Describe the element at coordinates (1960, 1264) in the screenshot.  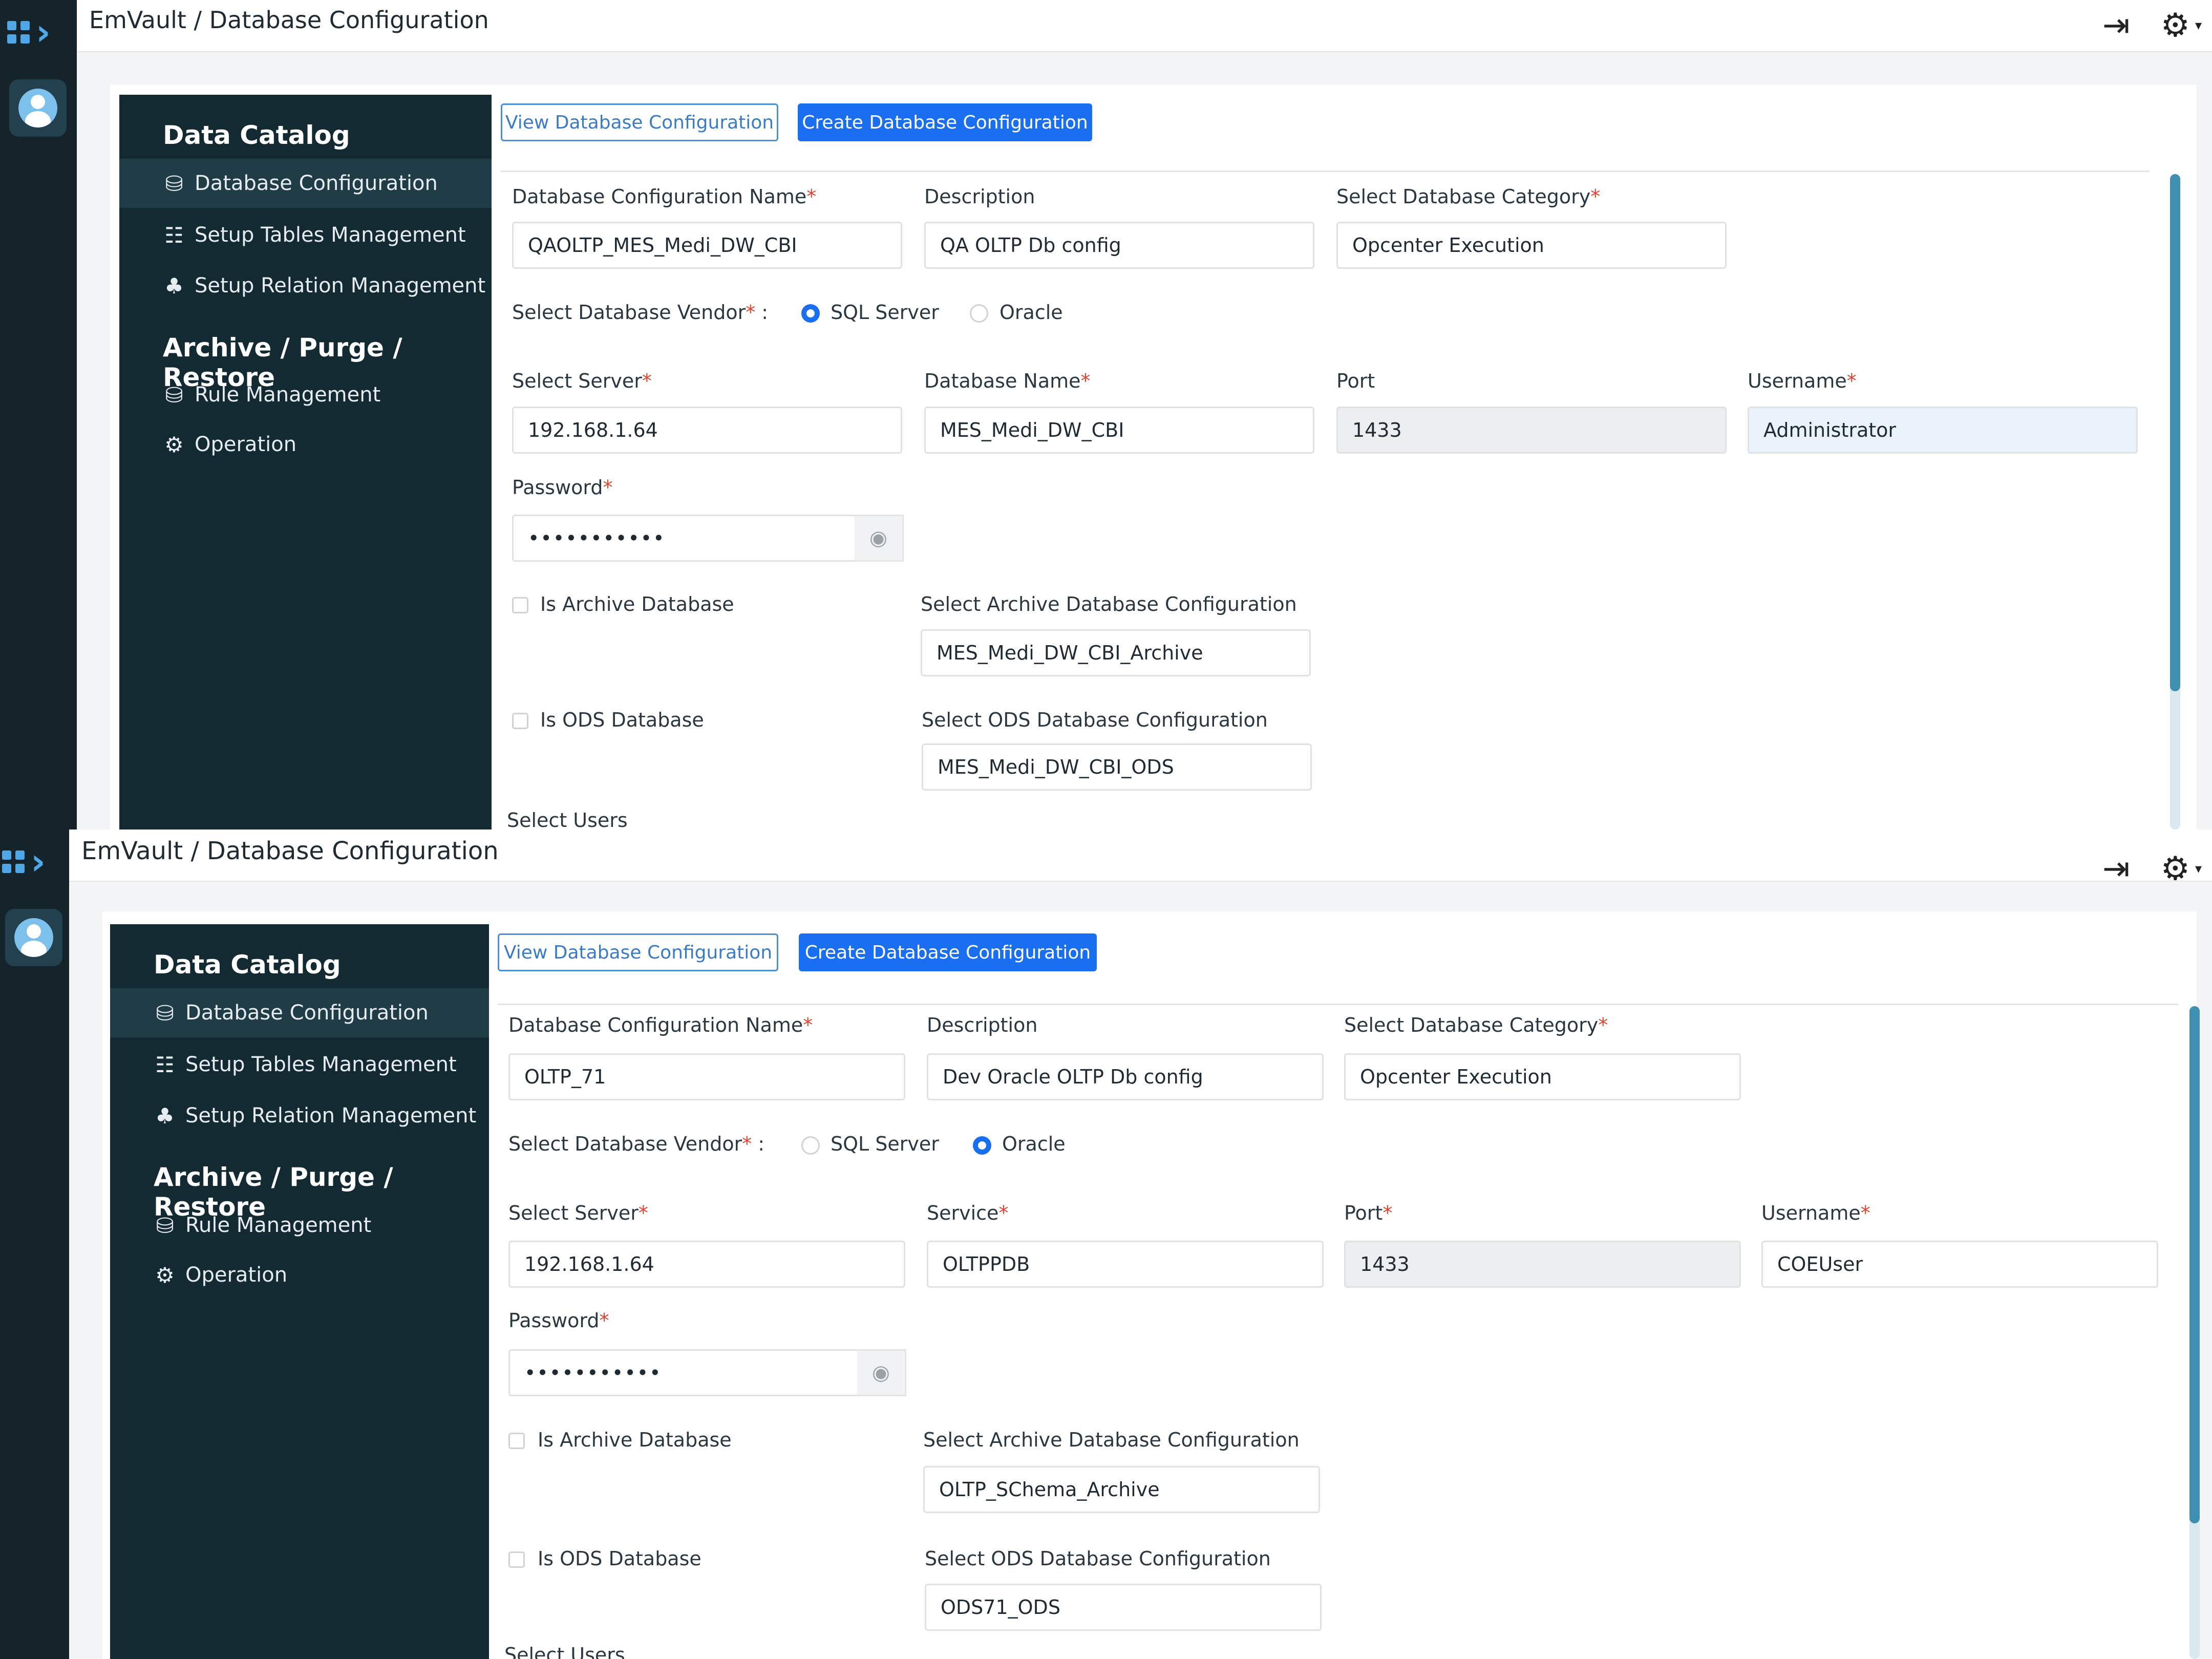
I see `username-input: COEUser` at that location.